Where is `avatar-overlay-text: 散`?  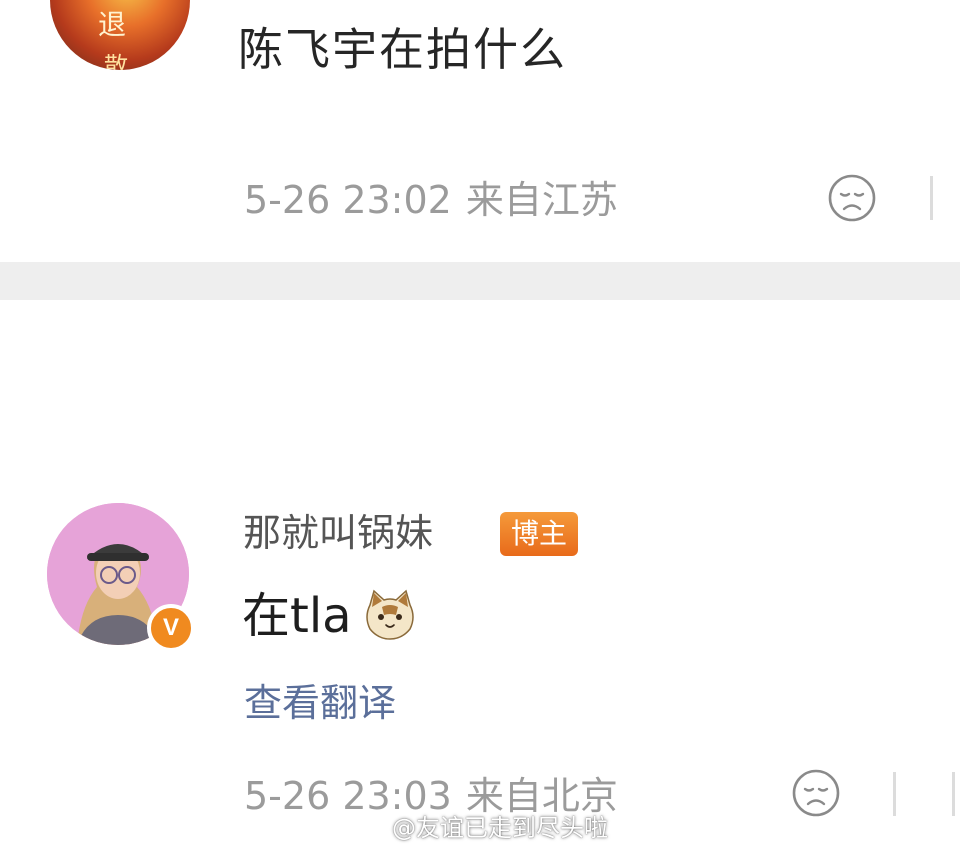 avatar-overlay-text: 散 is located at coordinates (116, 61).